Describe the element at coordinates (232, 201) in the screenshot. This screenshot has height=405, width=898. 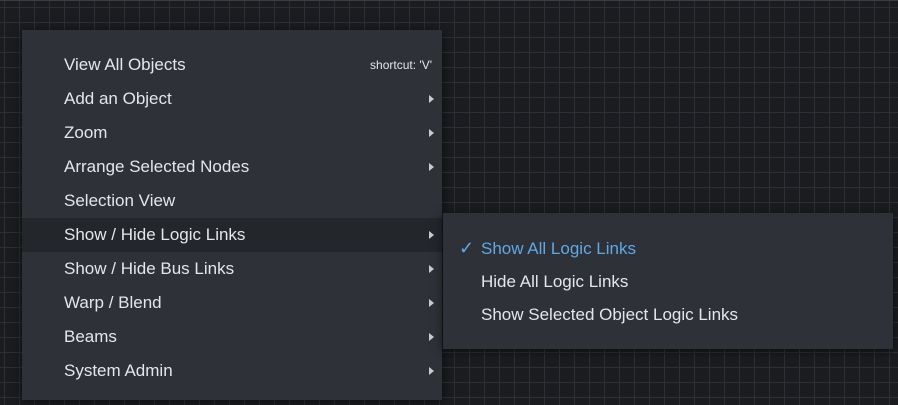
I see `menu-item-selection-view: Selection View` at that location.